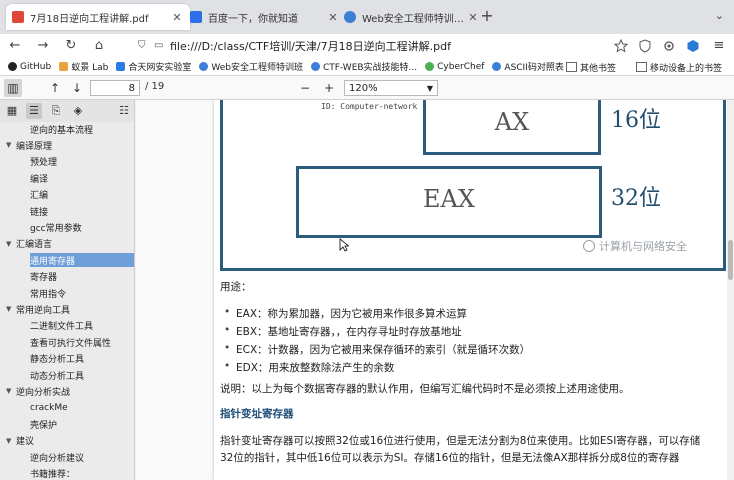 This screenshot has height=480, width=734. I want to click on vertical-scrollbar, so click(730, 290).